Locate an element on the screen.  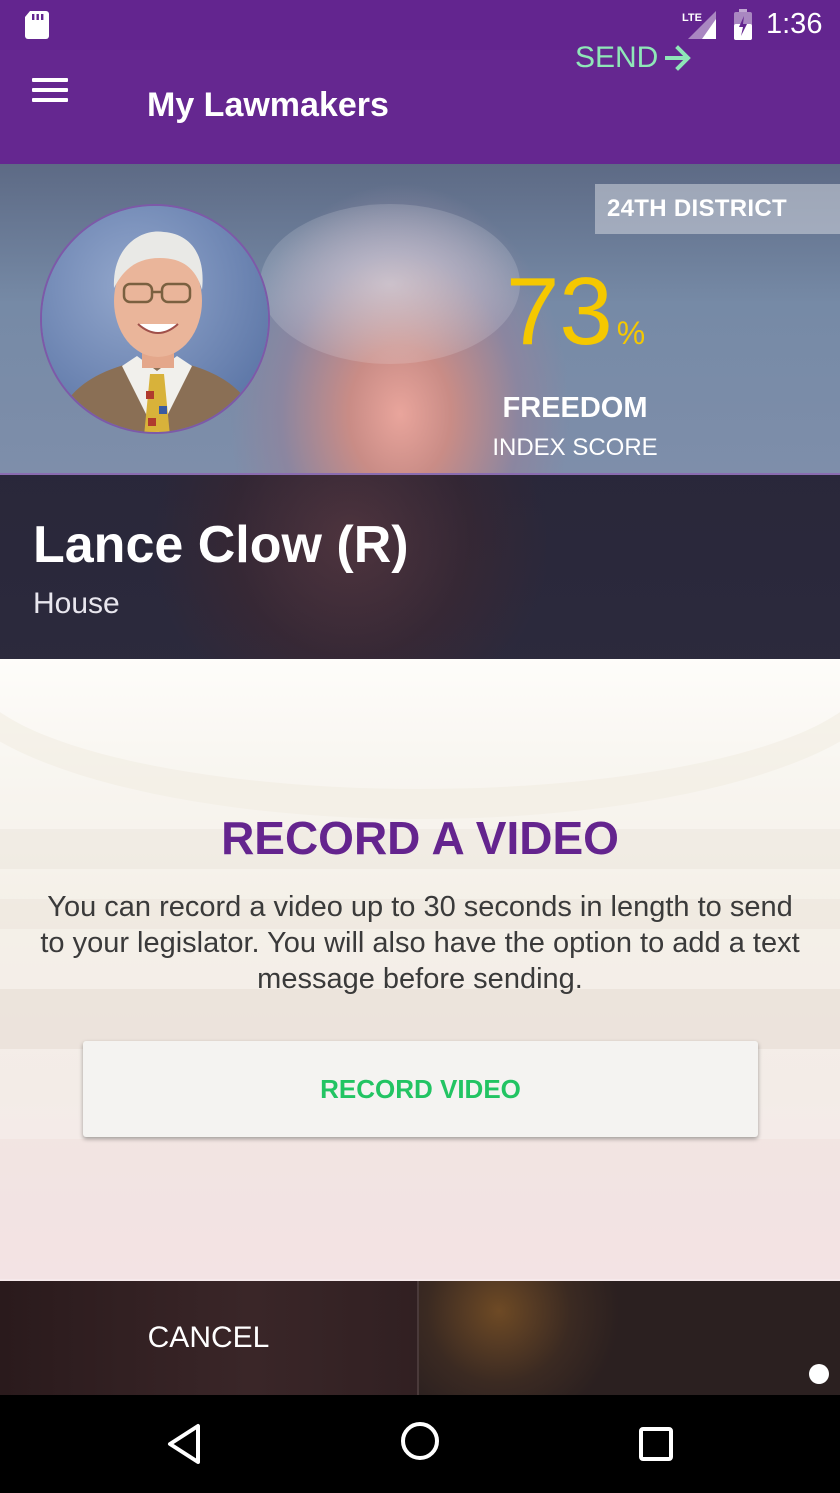
dot-indicator is located at coordinates (819, 1374).